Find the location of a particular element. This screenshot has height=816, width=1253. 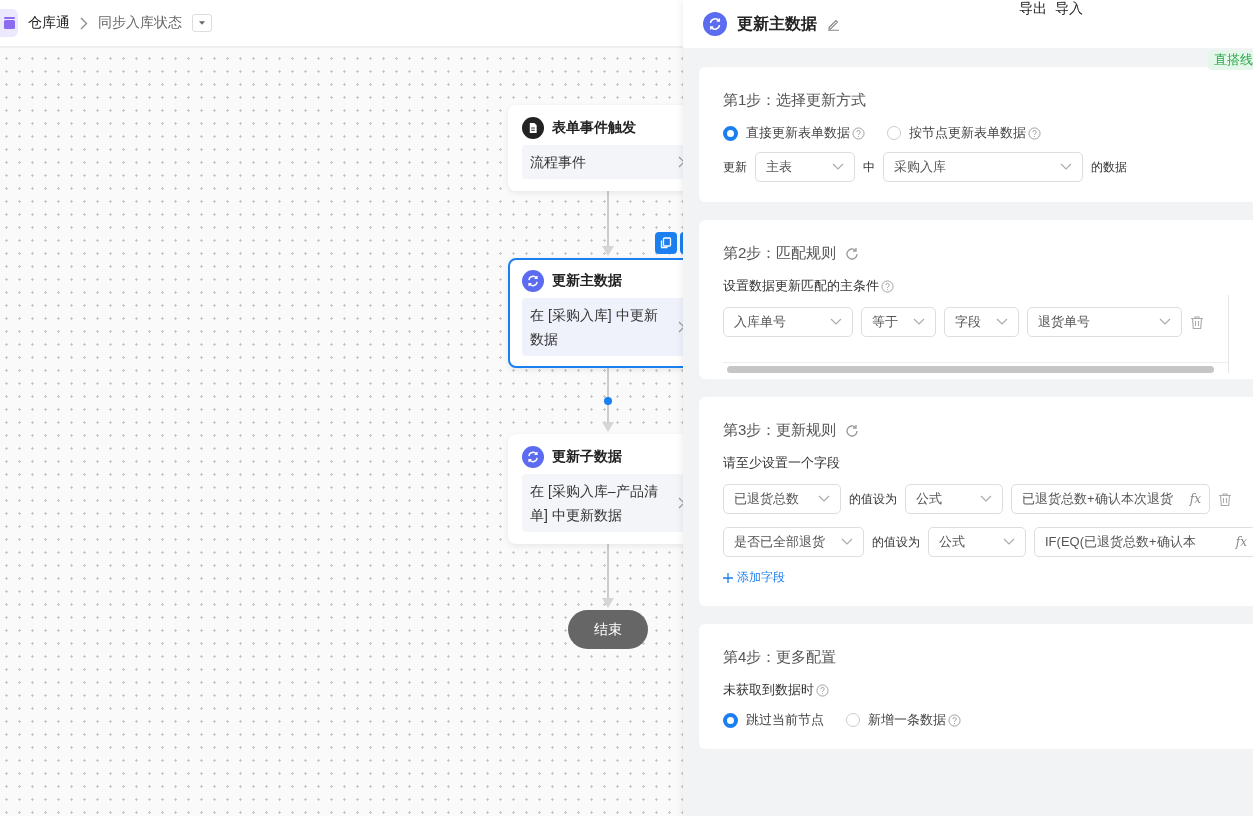

dropdown: 入库单号 is located at coordinates (788, 322).